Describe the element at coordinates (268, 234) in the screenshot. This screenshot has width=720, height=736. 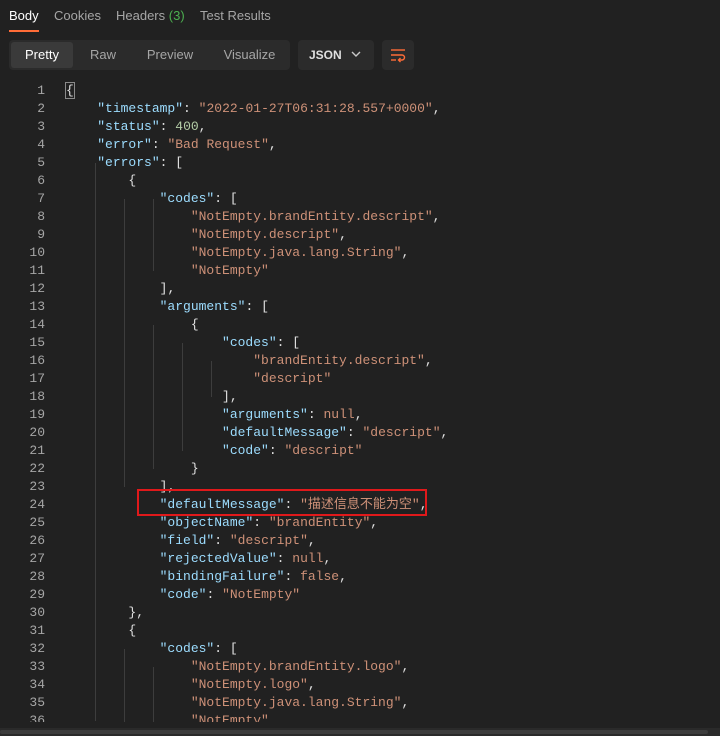
I see `code-text: "NotEmpty.descript",` at that location.